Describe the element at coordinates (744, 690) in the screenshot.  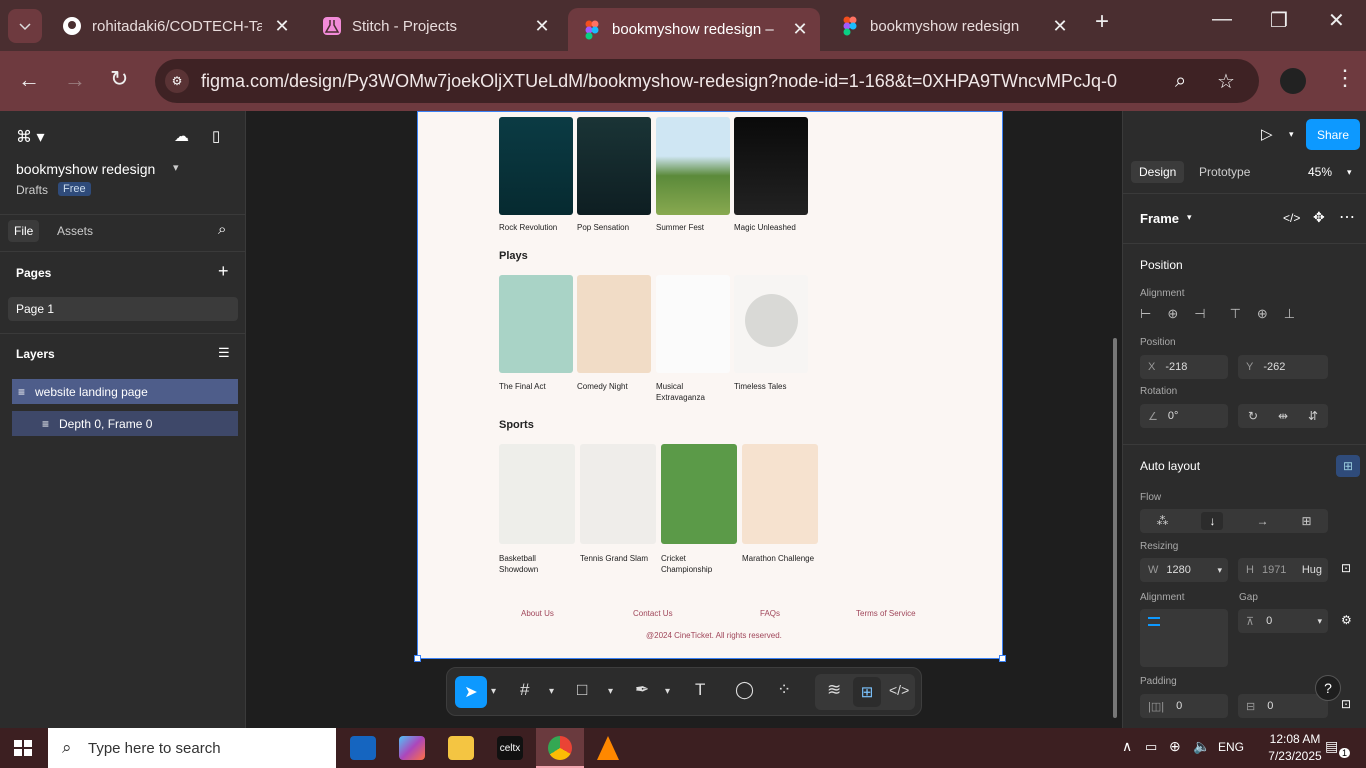
I see `comment-tool-icon: ◯` at that location.